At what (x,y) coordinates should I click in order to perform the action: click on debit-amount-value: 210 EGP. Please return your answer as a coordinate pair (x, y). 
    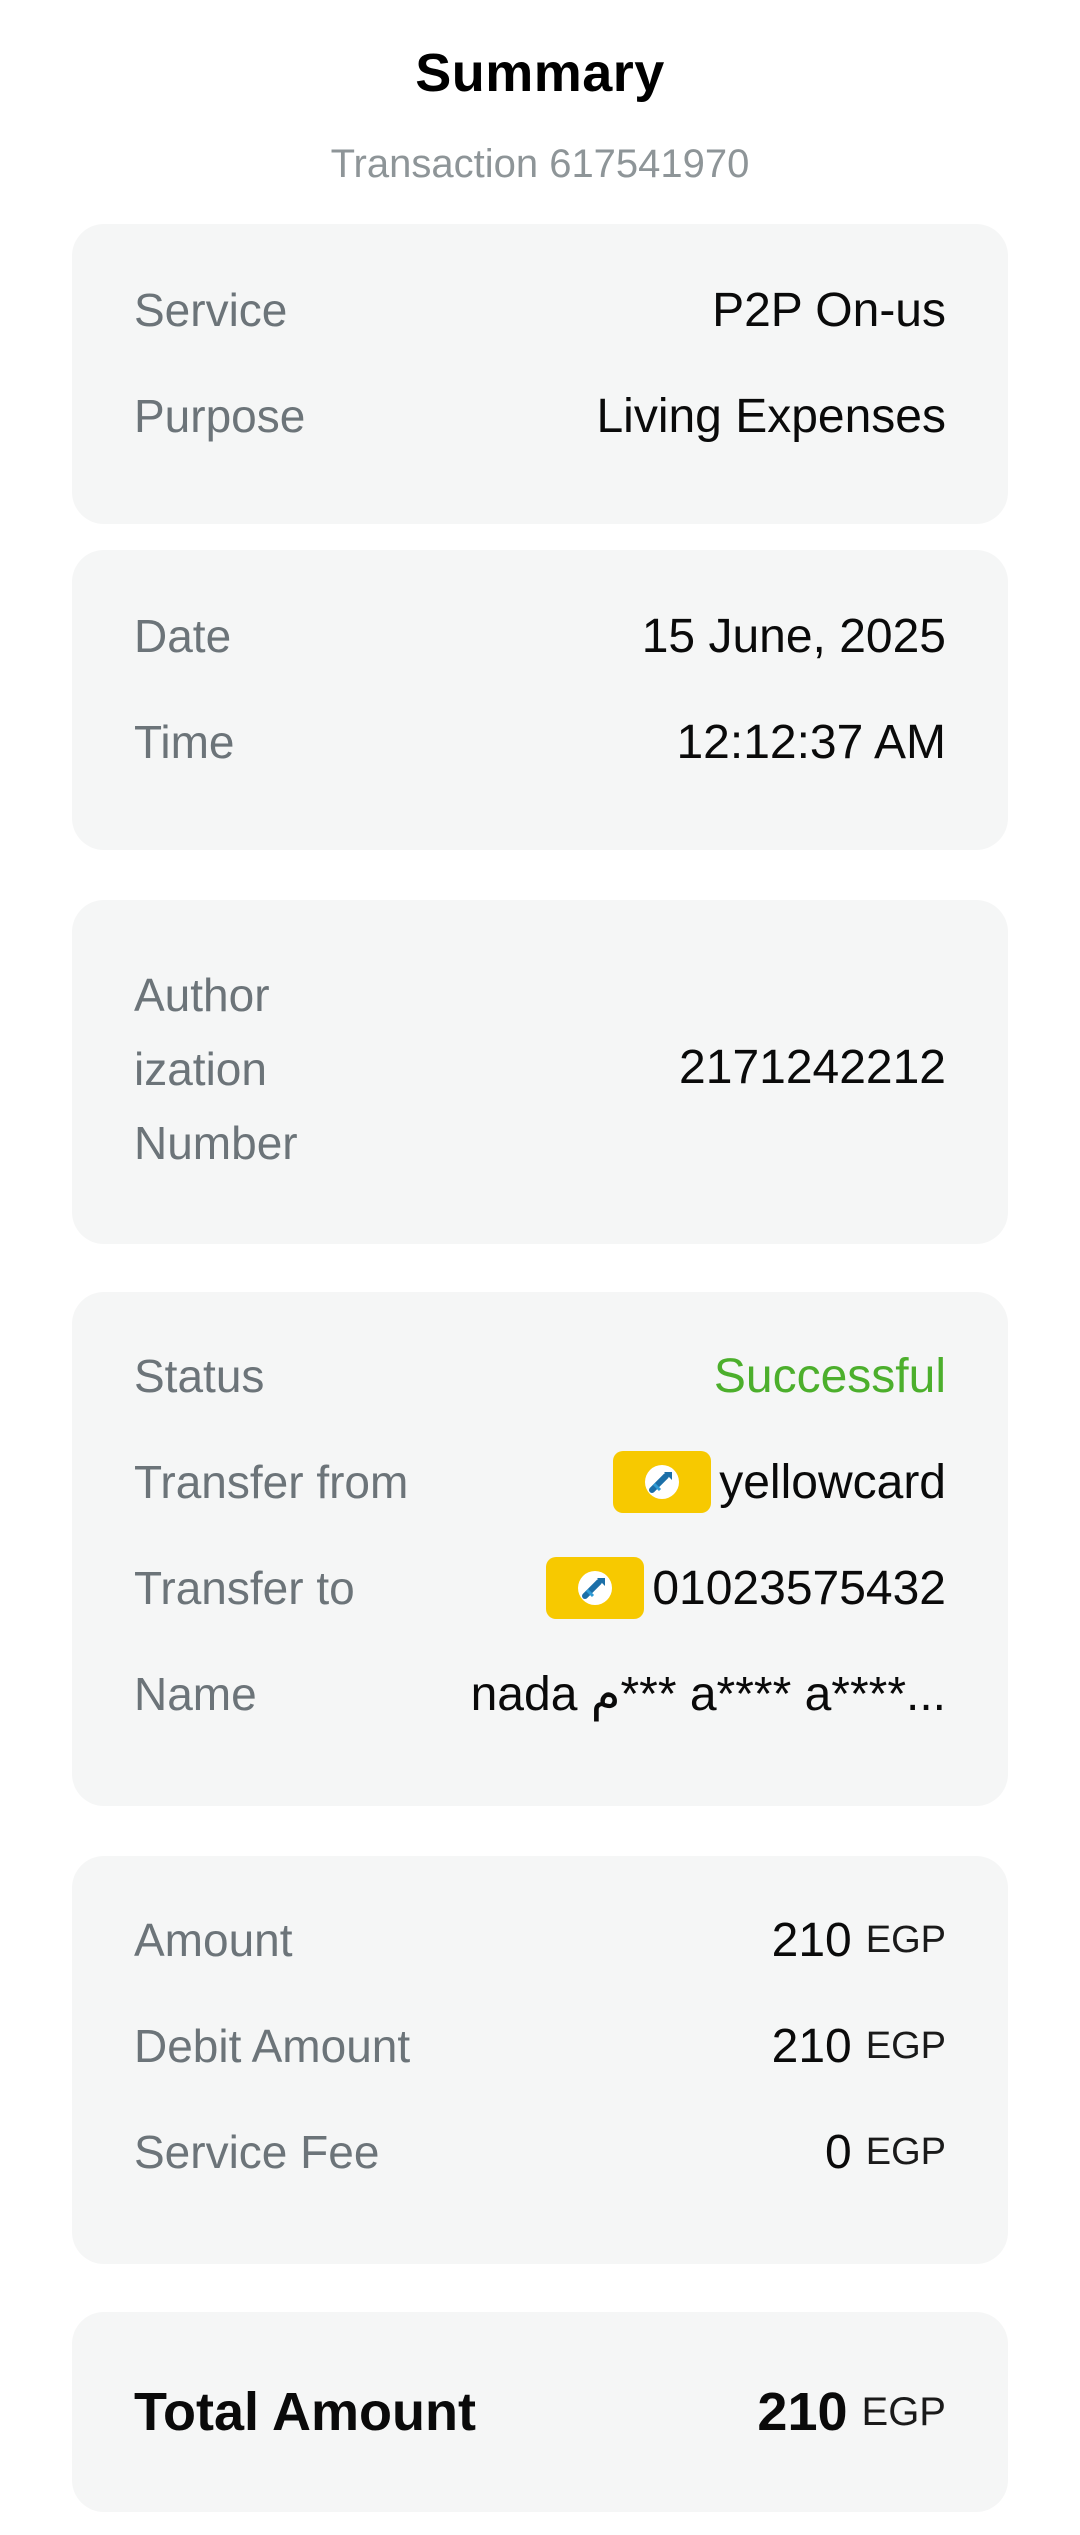
    Looking at the image, I should click on (859, 2046).